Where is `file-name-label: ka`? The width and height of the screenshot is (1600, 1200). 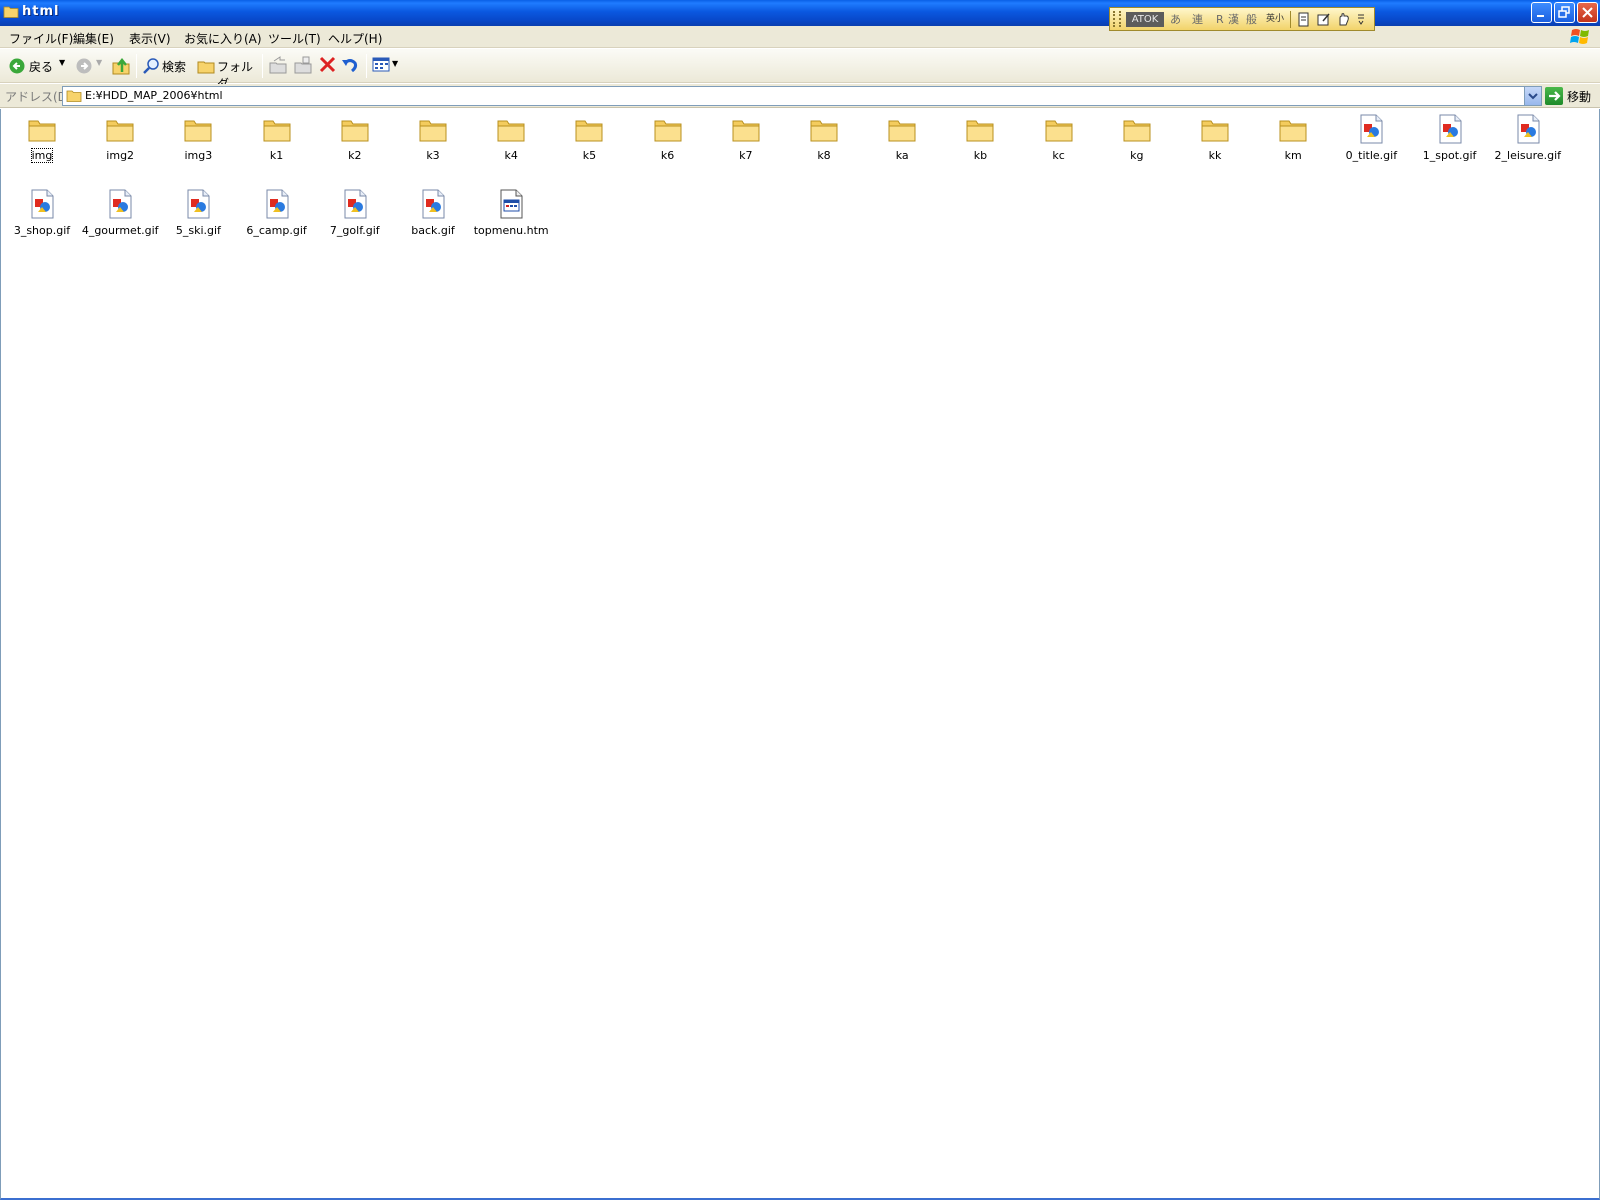
file-name-label: ka is located at coordinates (902, 155).